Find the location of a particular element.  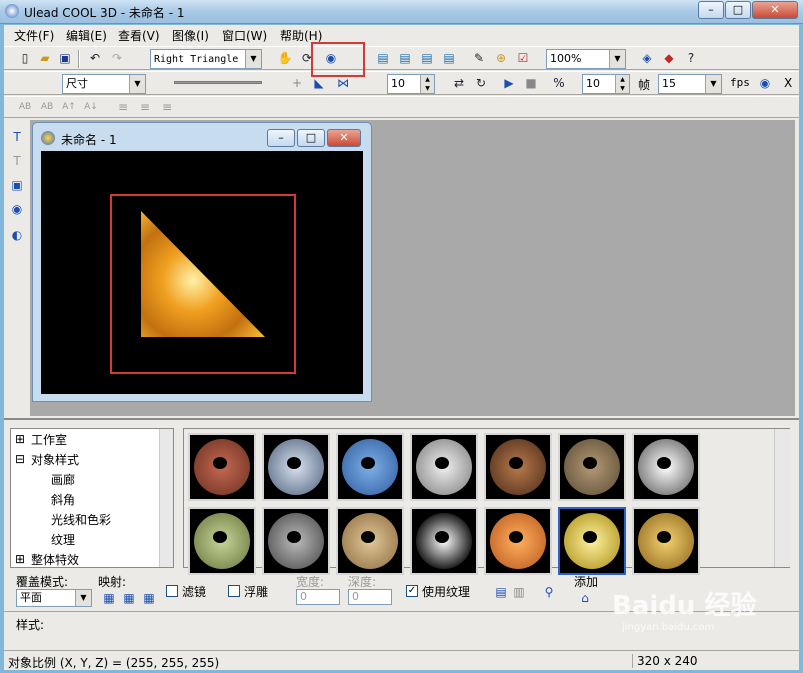

mapping-sphere-icon: ▦ is located at coordinates (149, 598).